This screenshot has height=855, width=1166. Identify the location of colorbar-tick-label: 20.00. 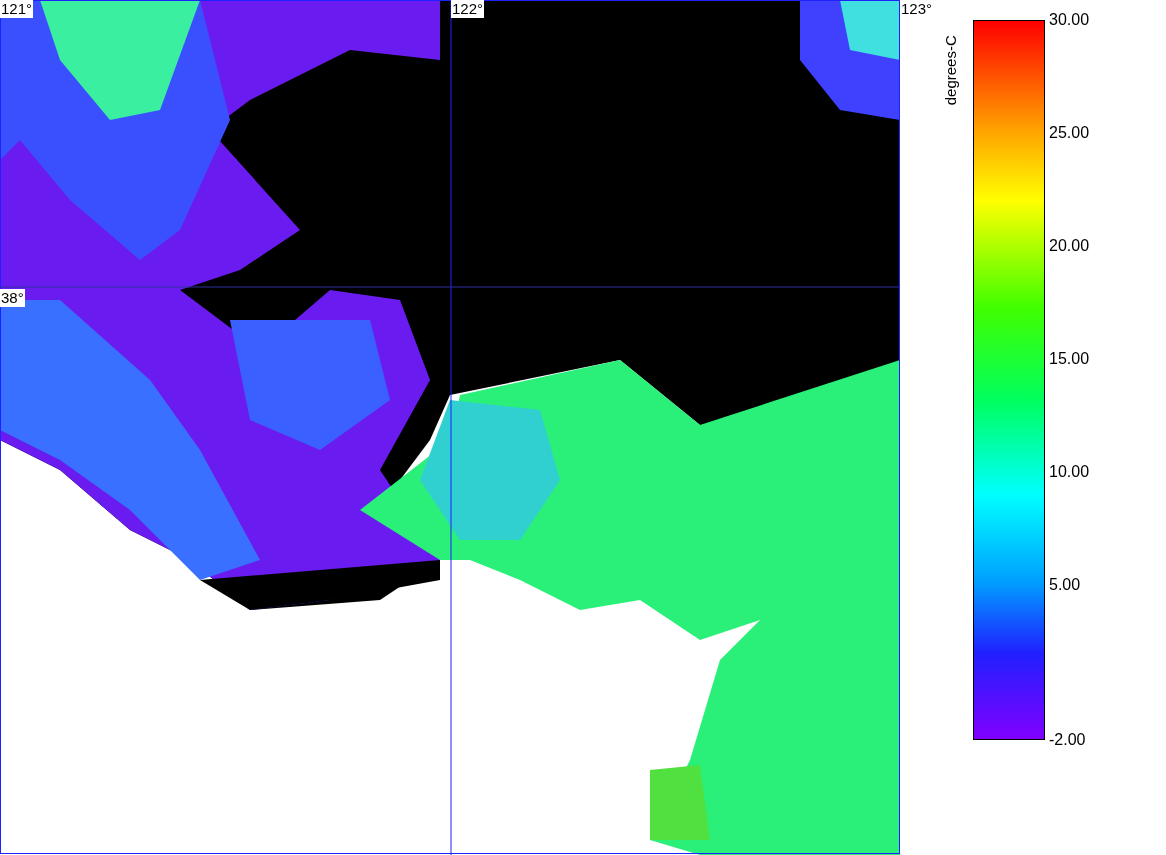
(1069, 246).